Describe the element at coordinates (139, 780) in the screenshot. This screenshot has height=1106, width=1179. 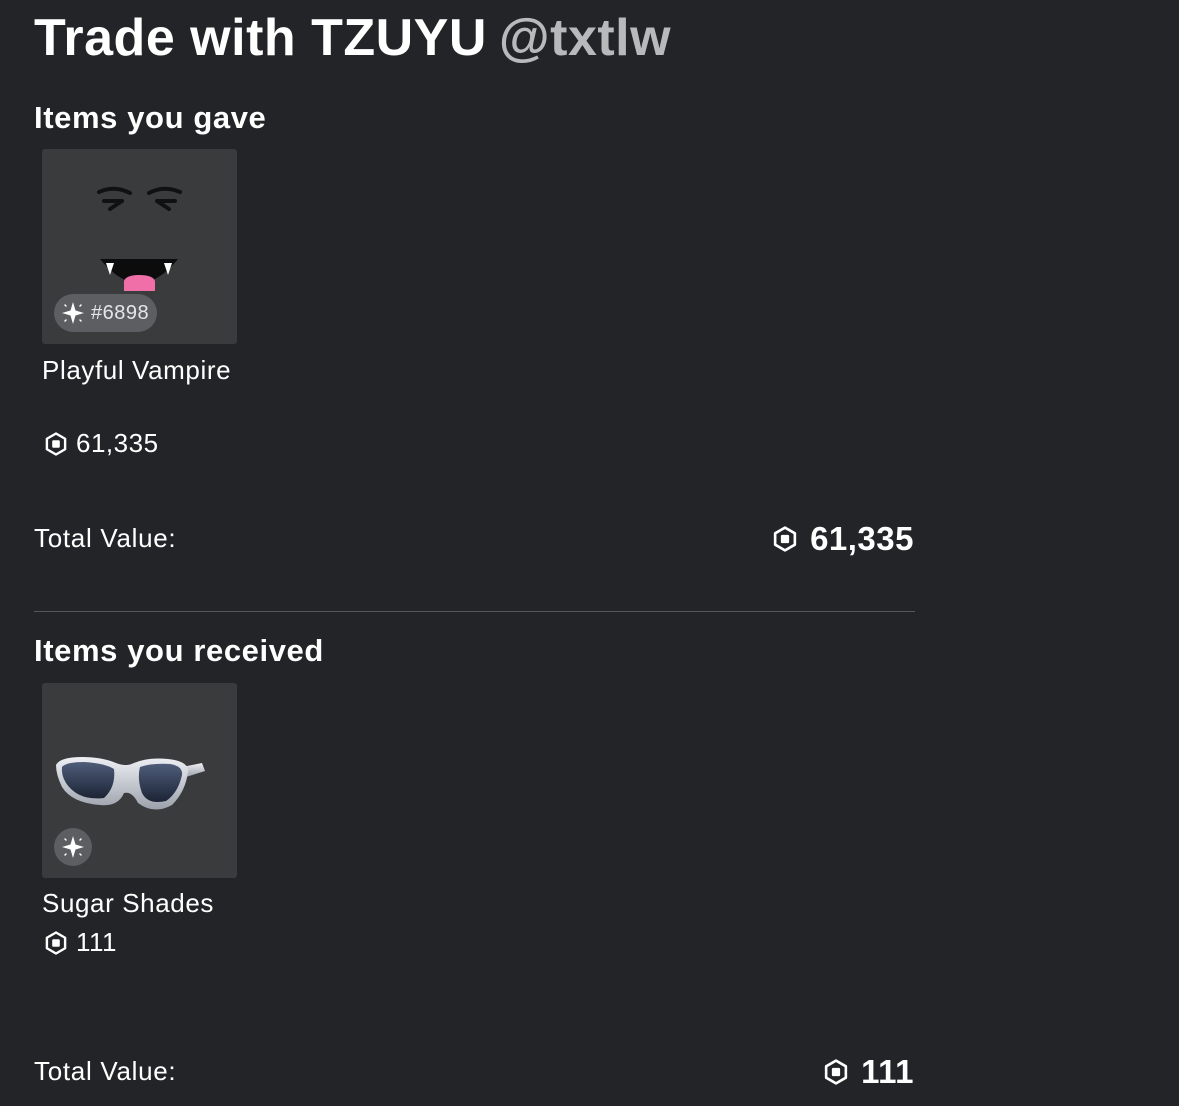
I see `item-card-sugar-shades` at that location.